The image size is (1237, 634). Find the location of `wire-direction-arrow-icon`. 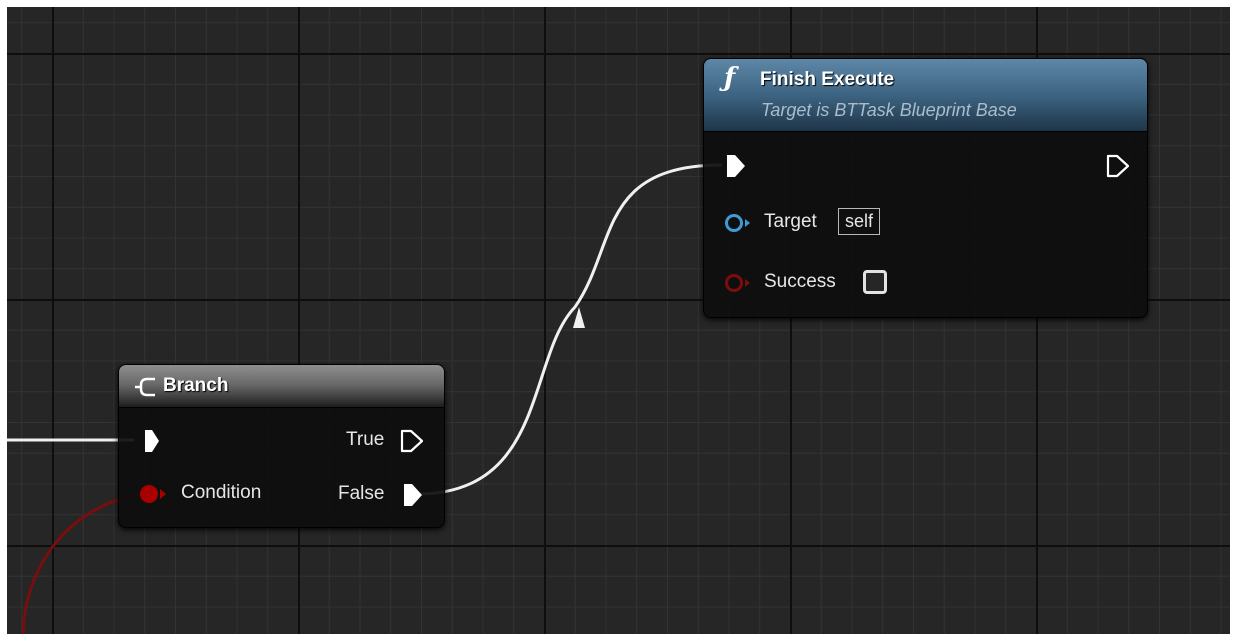

wire-direction-arrow-icon is located at coordinates (579, 317).